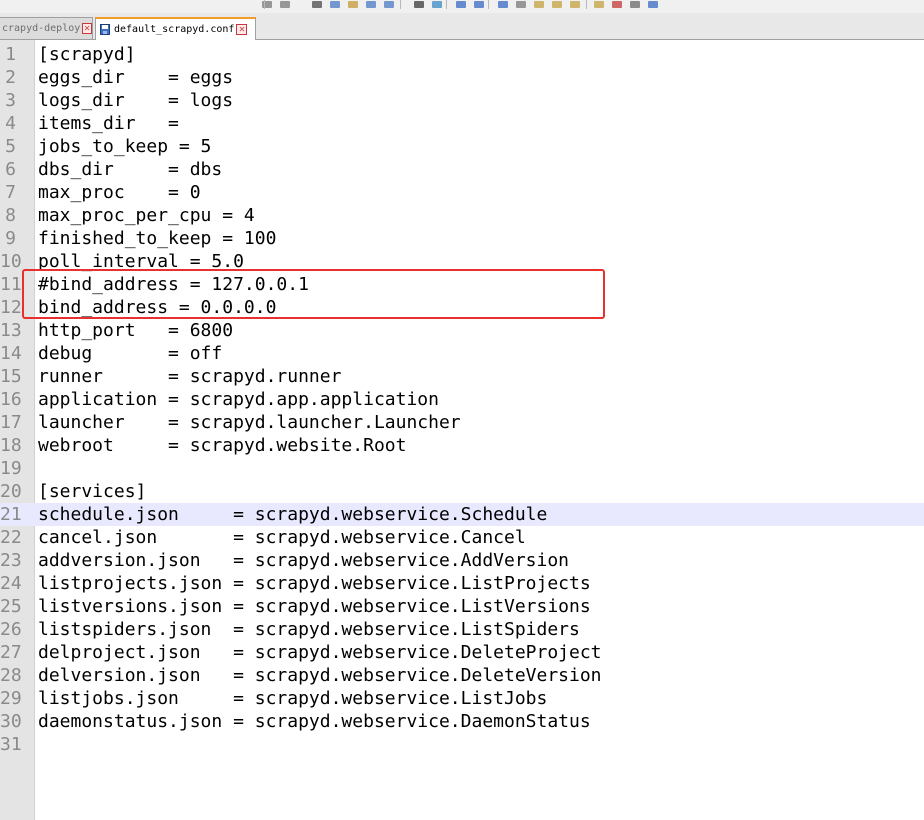 Image resolution: width=924 pixels, height=820 pixels. What do you see at coordinates (335, 4) in the screenshot?
I see `copy-icon` at bounding box center [335, 4].